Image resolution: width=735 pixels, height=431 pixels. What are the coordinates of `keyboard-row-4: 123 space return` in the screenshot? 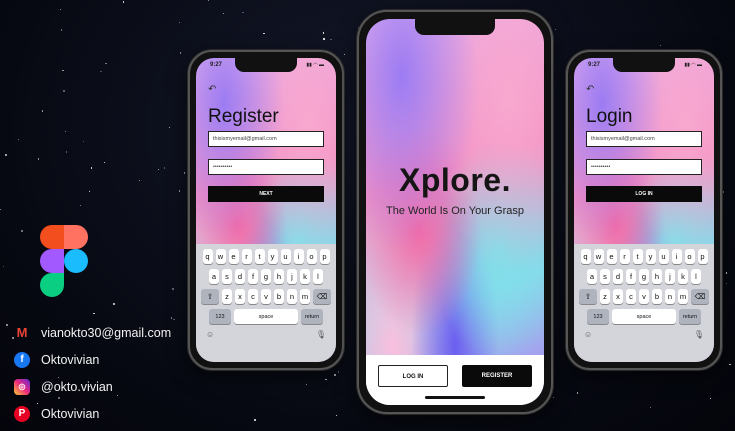 It's located at (644, 316).